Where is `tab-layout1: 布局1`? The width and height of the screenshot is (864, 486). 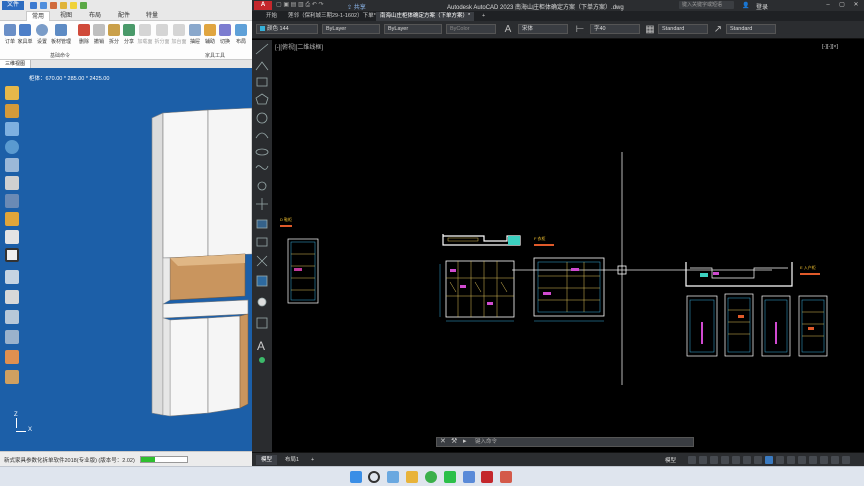
tab-layout1: 布局1 is located at coordinates (292, 460).